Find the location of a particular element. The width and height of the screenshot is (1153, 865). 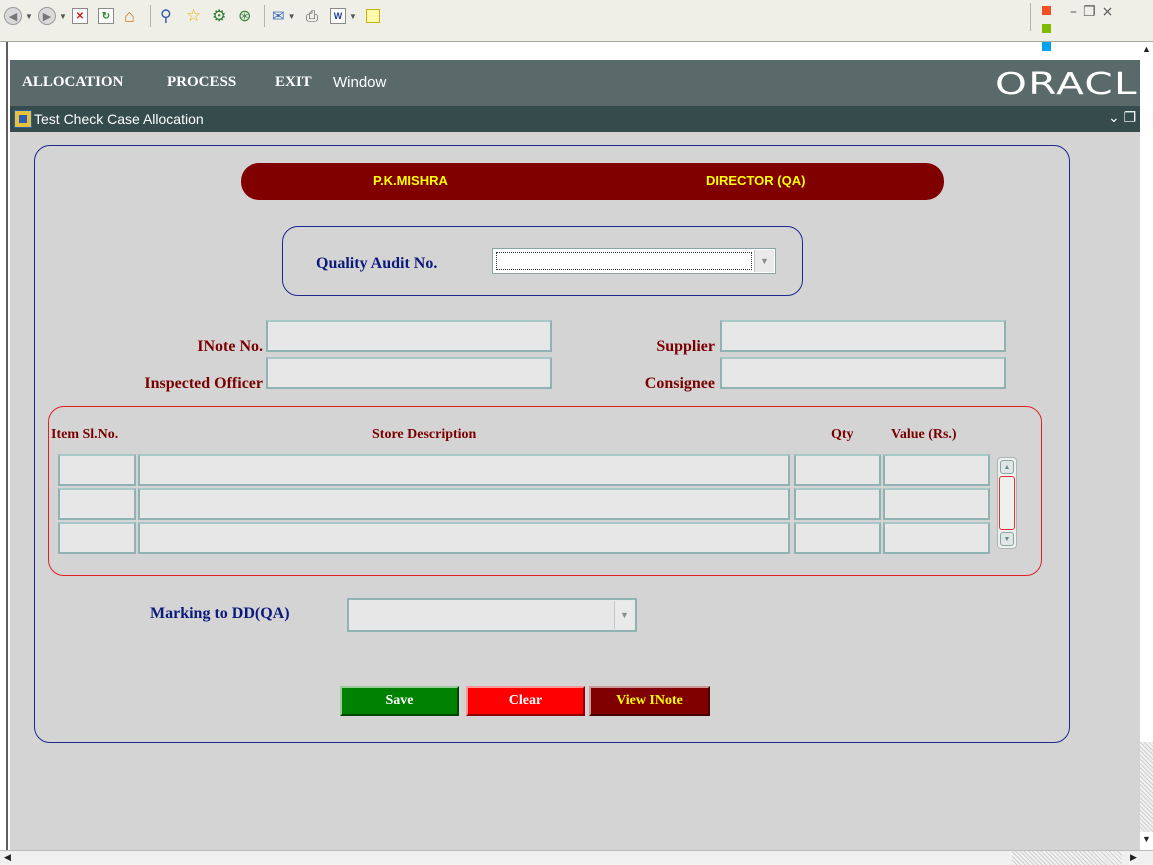

windows-logo-icon is located at coordinates (1046, 36).